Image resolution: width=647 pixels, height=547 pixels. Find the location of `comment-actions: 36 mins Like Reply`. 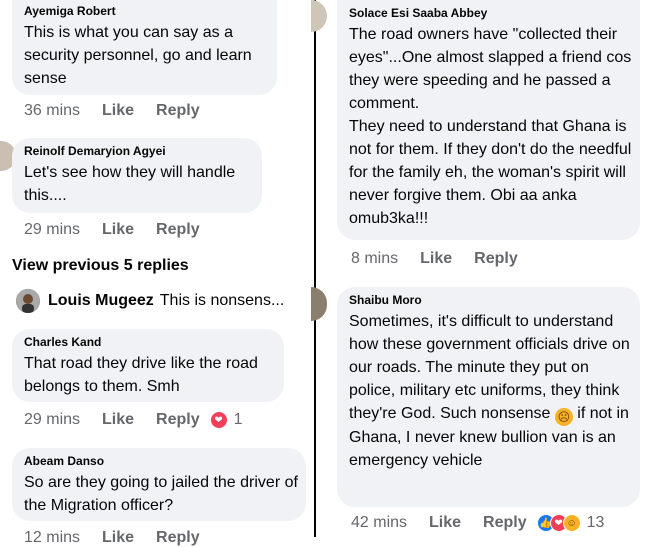

comment-actions: 36 mins Like Reply is located at coordinates (123, 111).